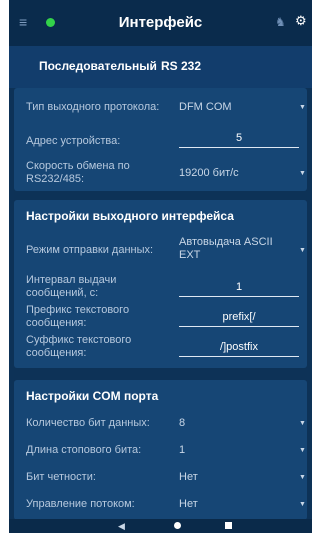 This screenshot has width=322, height=533. What do you see at coordinates (228, 525) in the screenshot?
I see `recent-apps-icon` at bounding box center [228, 525].